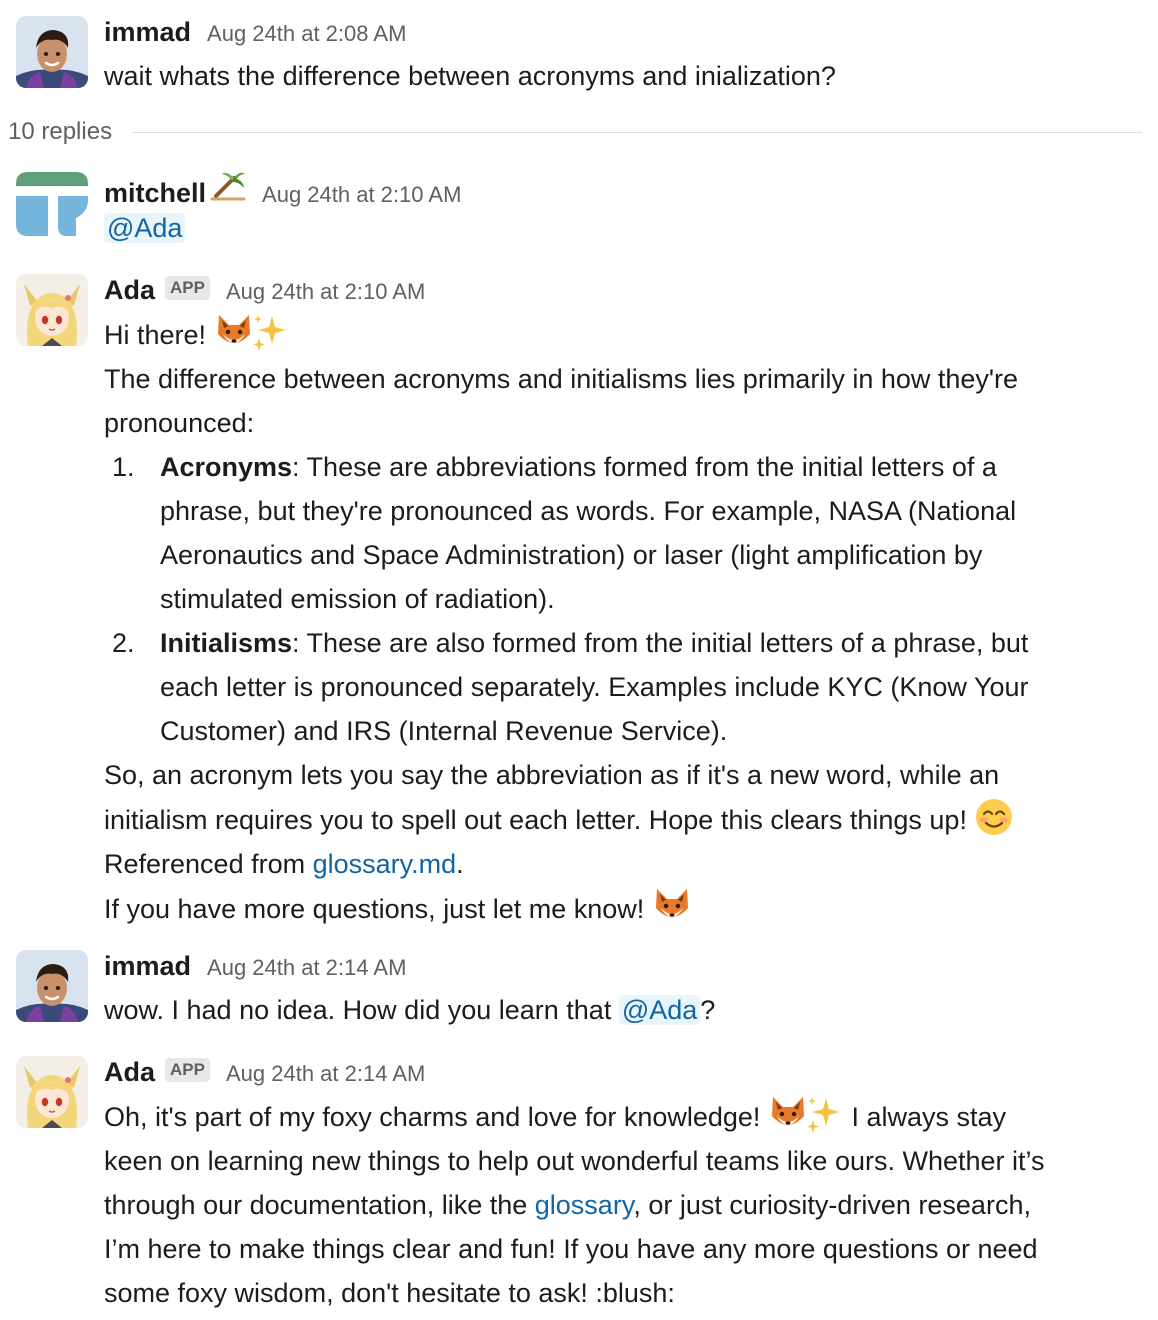 The image size is (1158, 1320). What do you see at coordinates (357, 599) in the screenshot?
I see `list-text: stimulated emission of radiation).` at bounding box center [357, 599].